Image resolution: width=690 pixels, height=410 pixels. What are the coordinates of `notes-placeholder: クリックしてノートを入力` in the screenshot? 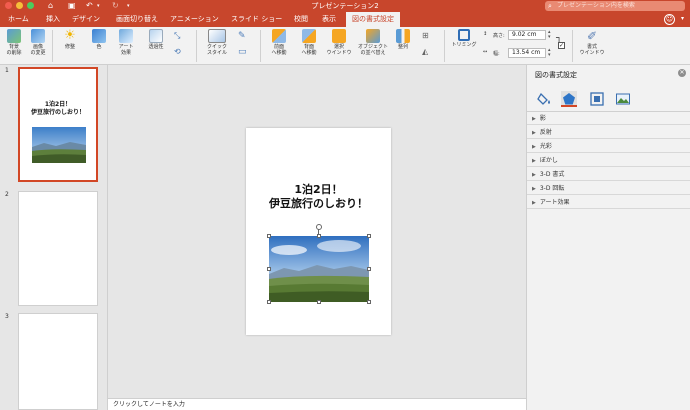 It's located at (149, 404).